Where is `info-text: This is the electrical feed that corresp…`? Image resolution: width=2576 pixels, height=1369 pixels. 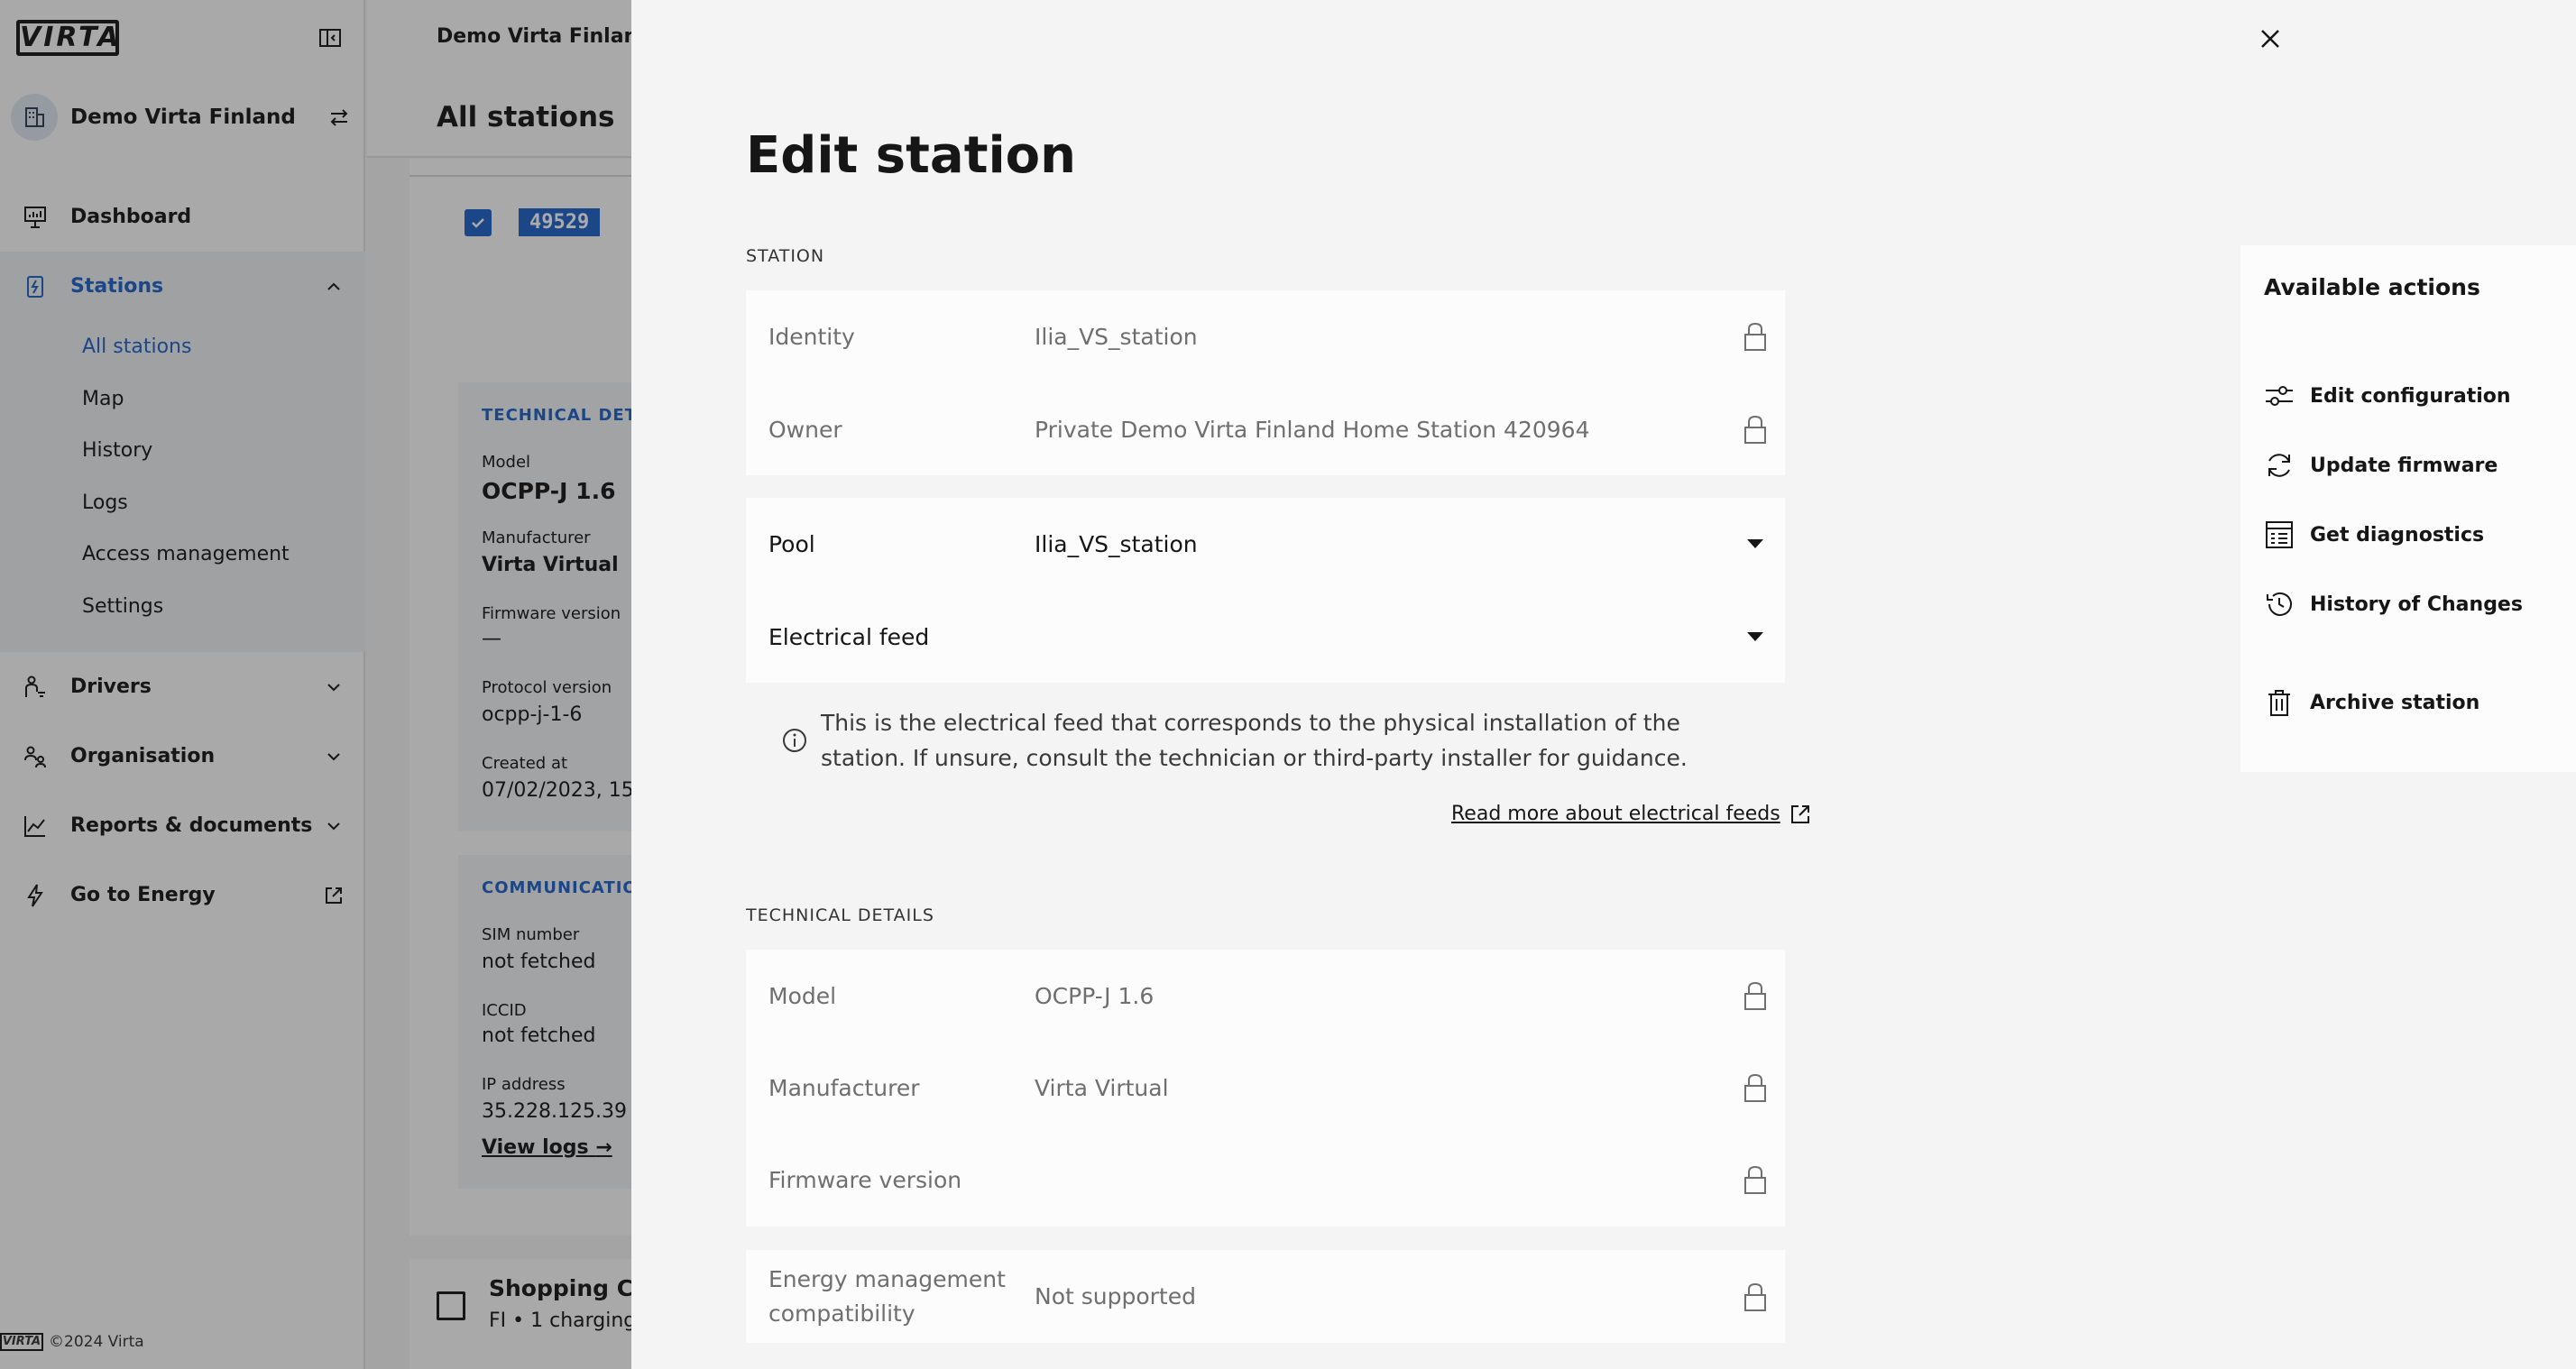 info-text: This is the electrical feed that corresp… is located at coordinates (1254, 740).